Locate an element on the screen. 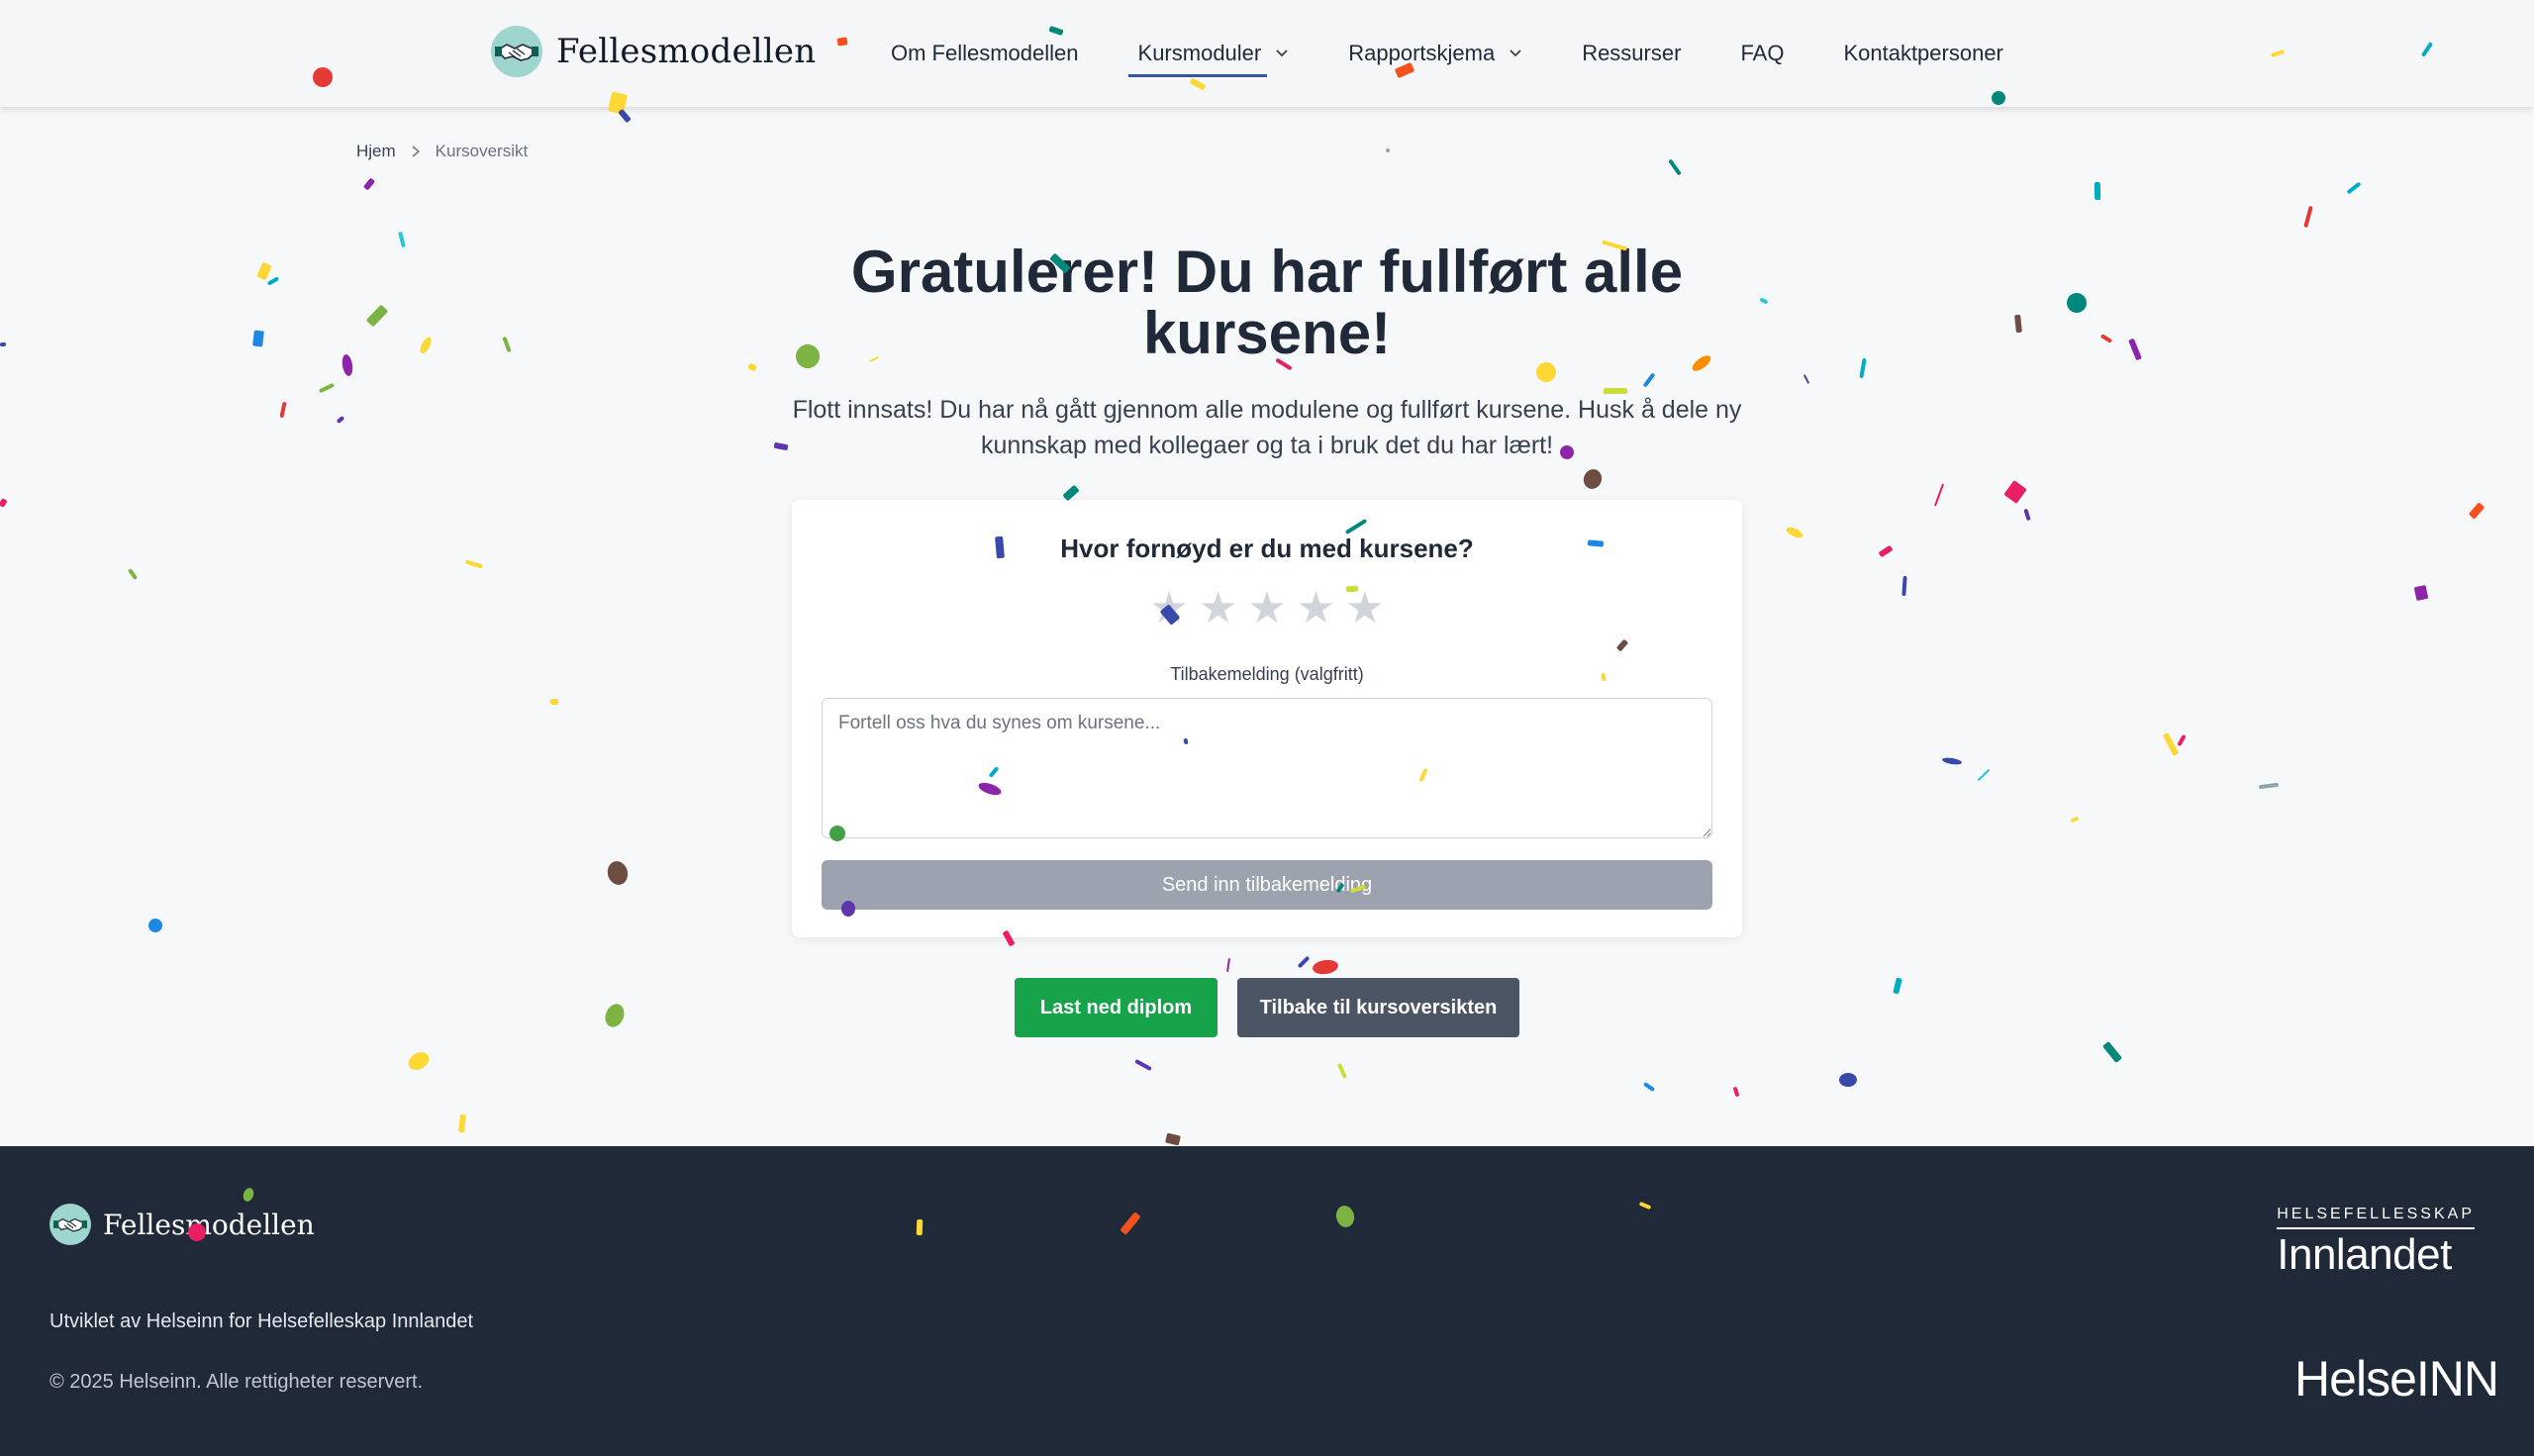 This screenshot has height=1456, width=2534. submit-feedback-button: Send inn tilbakemelding is located at coordinates (1267, 885).